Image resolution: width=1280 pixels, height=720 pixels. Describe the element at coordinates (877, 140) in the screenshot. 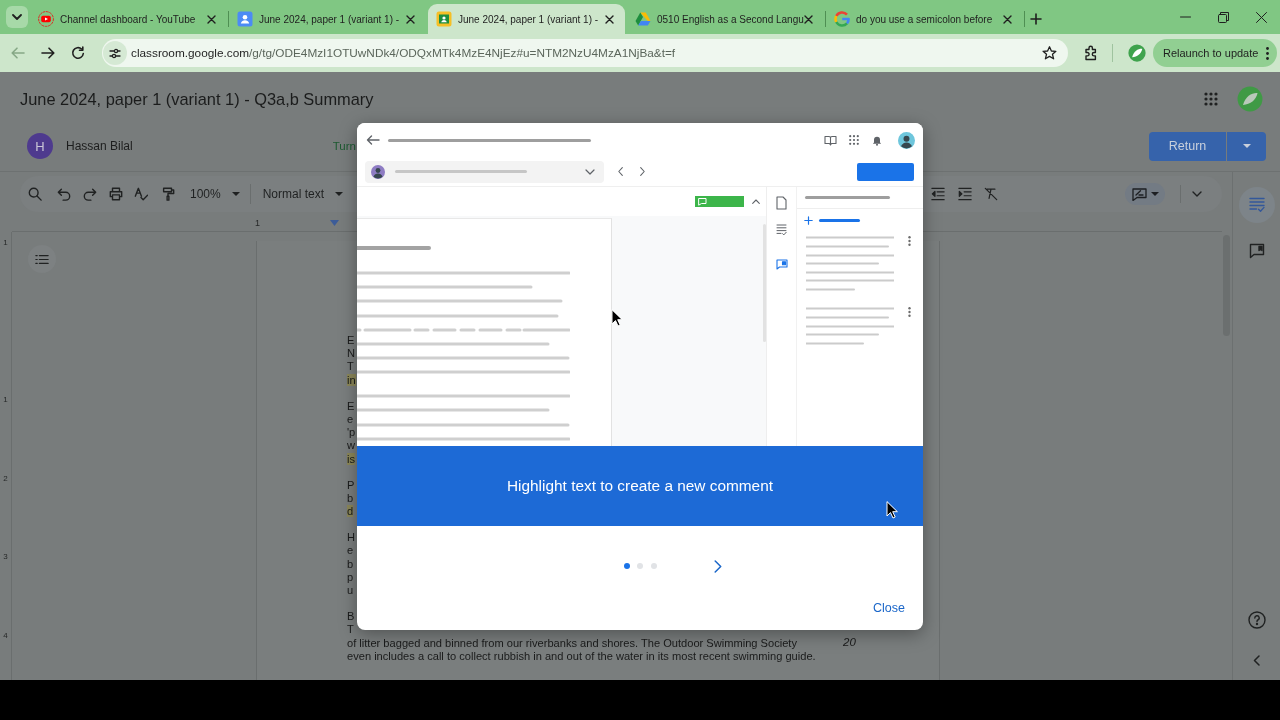

I see `bell-icon` at that location.